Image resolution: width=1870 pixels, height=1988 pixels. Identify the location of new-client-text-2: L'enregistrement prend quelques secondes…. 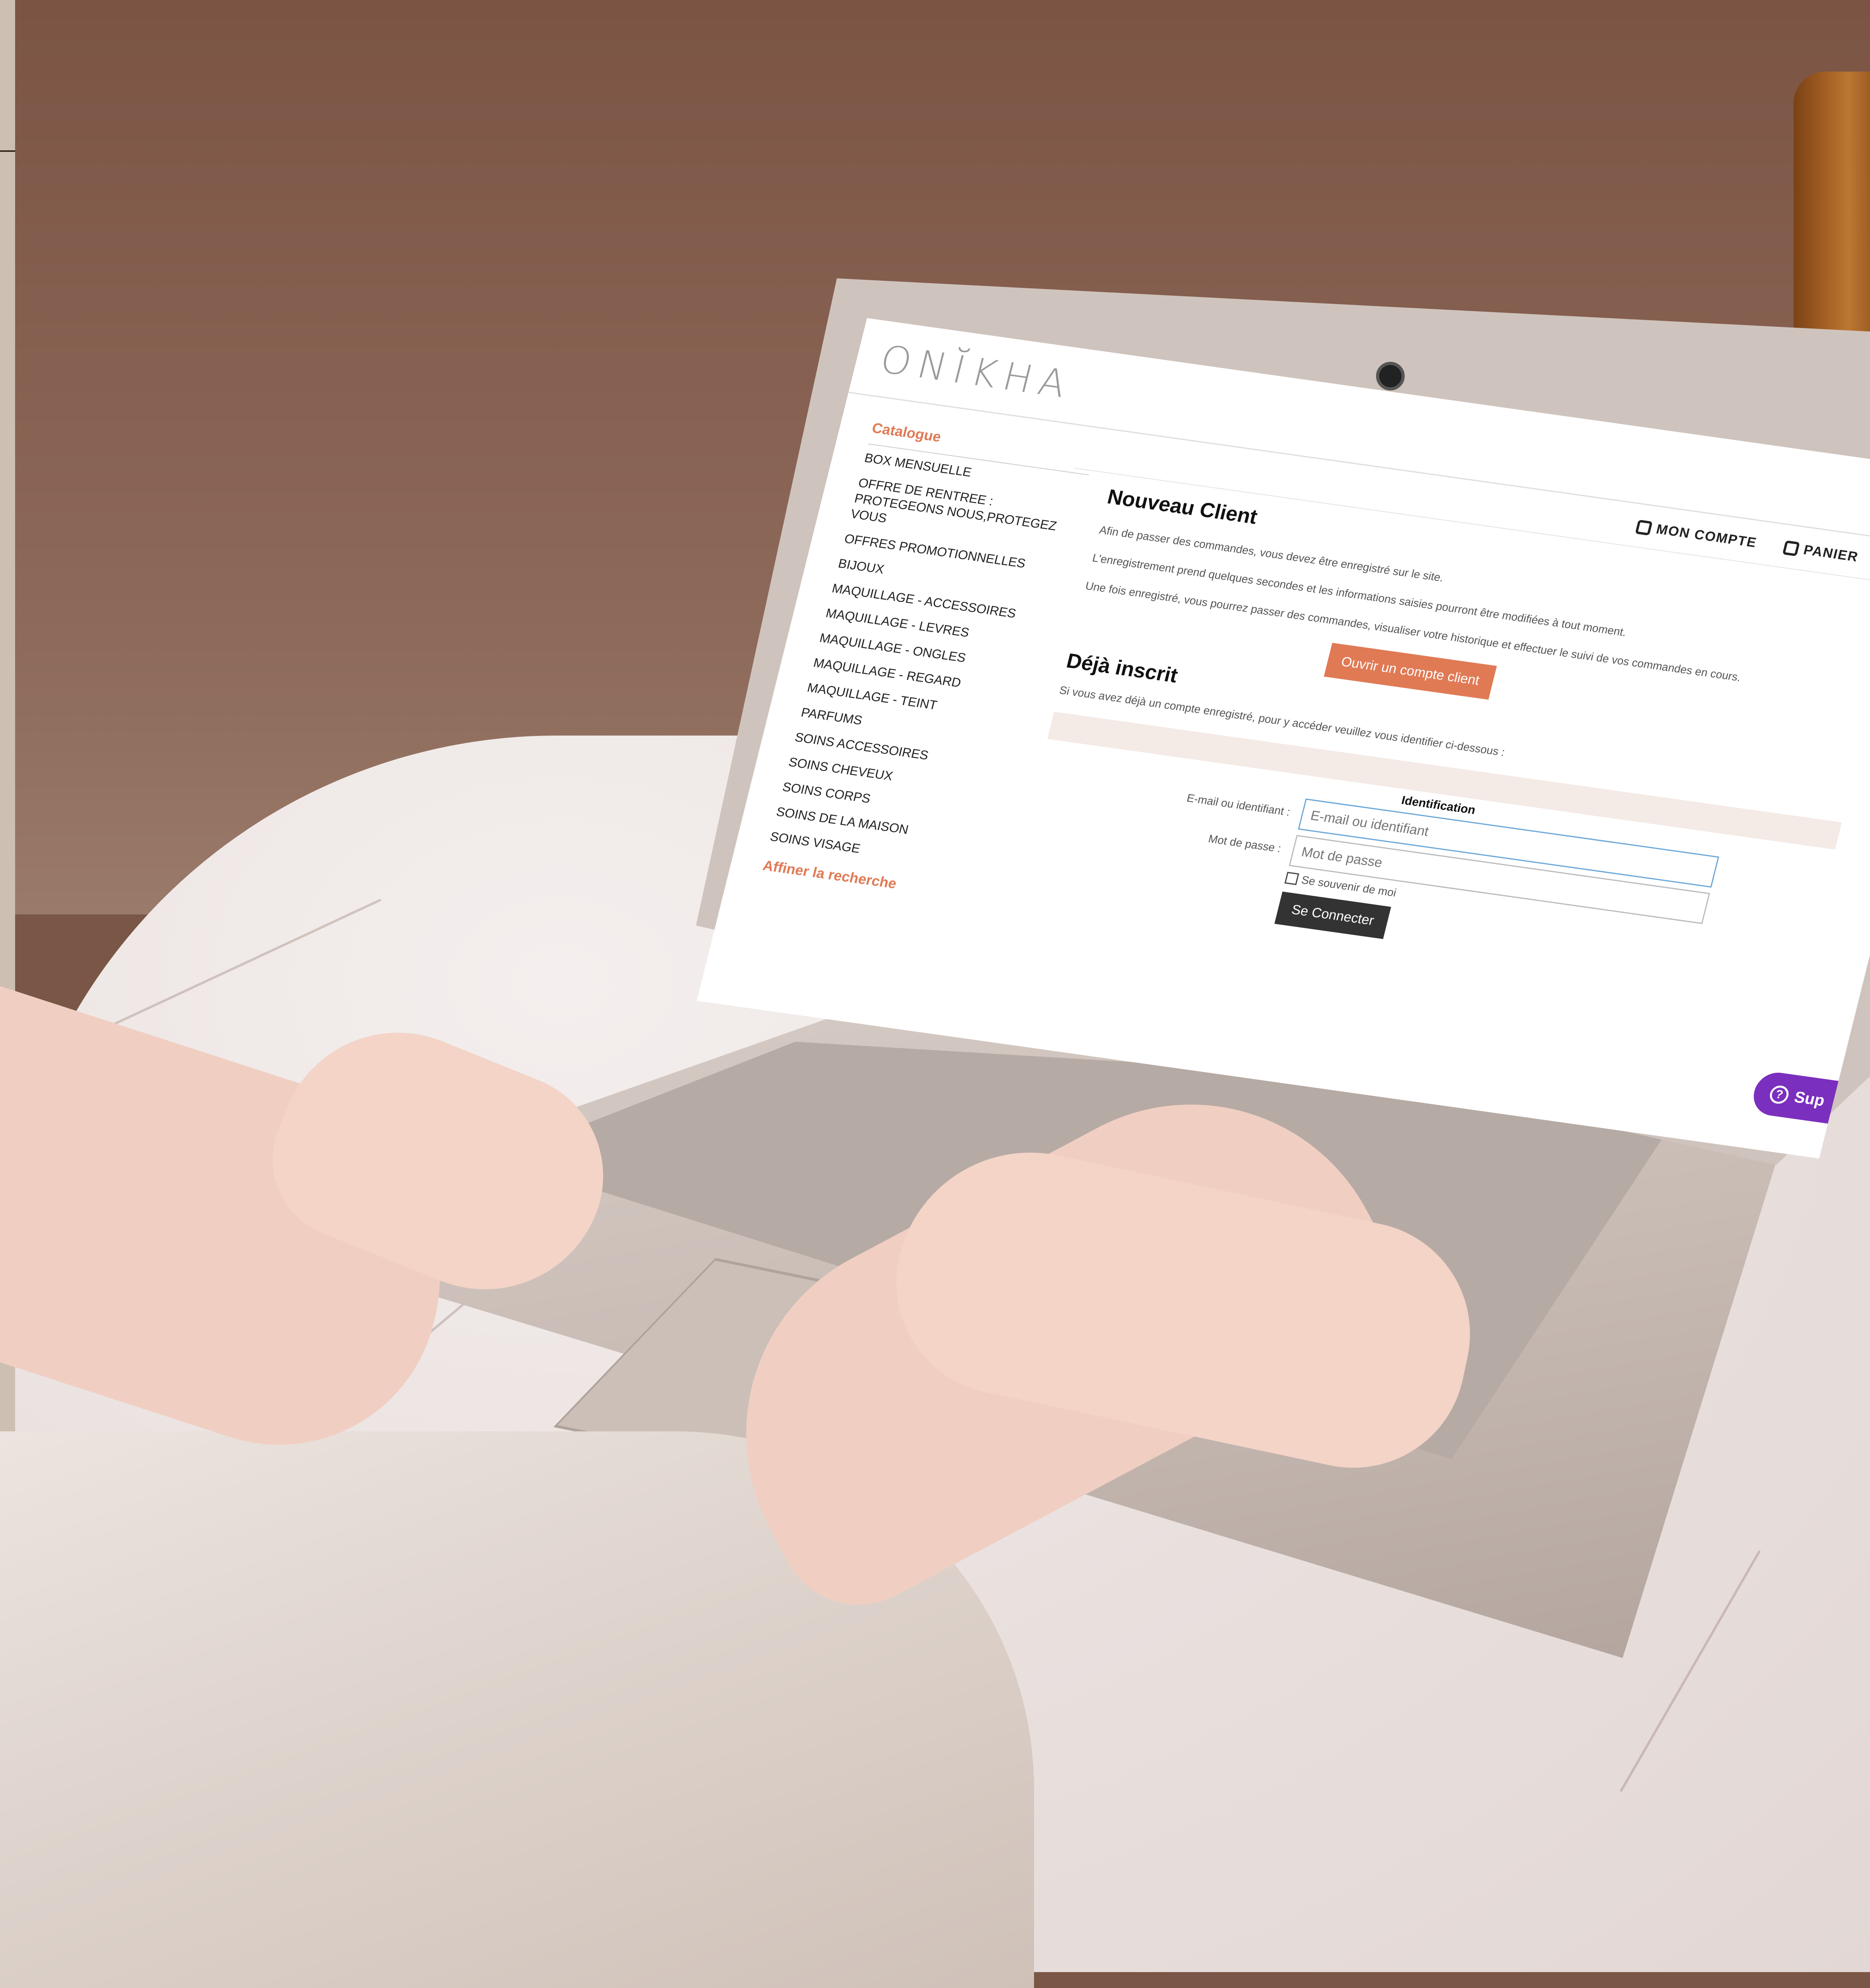
(1359, 595).